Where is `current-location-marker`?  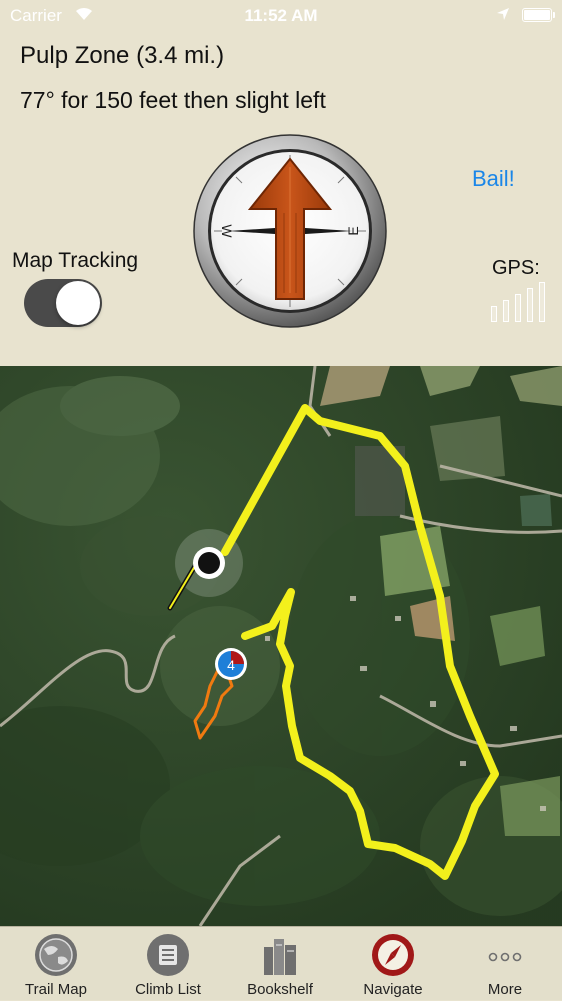
current-location-marker is located at coordinates (209, 563).